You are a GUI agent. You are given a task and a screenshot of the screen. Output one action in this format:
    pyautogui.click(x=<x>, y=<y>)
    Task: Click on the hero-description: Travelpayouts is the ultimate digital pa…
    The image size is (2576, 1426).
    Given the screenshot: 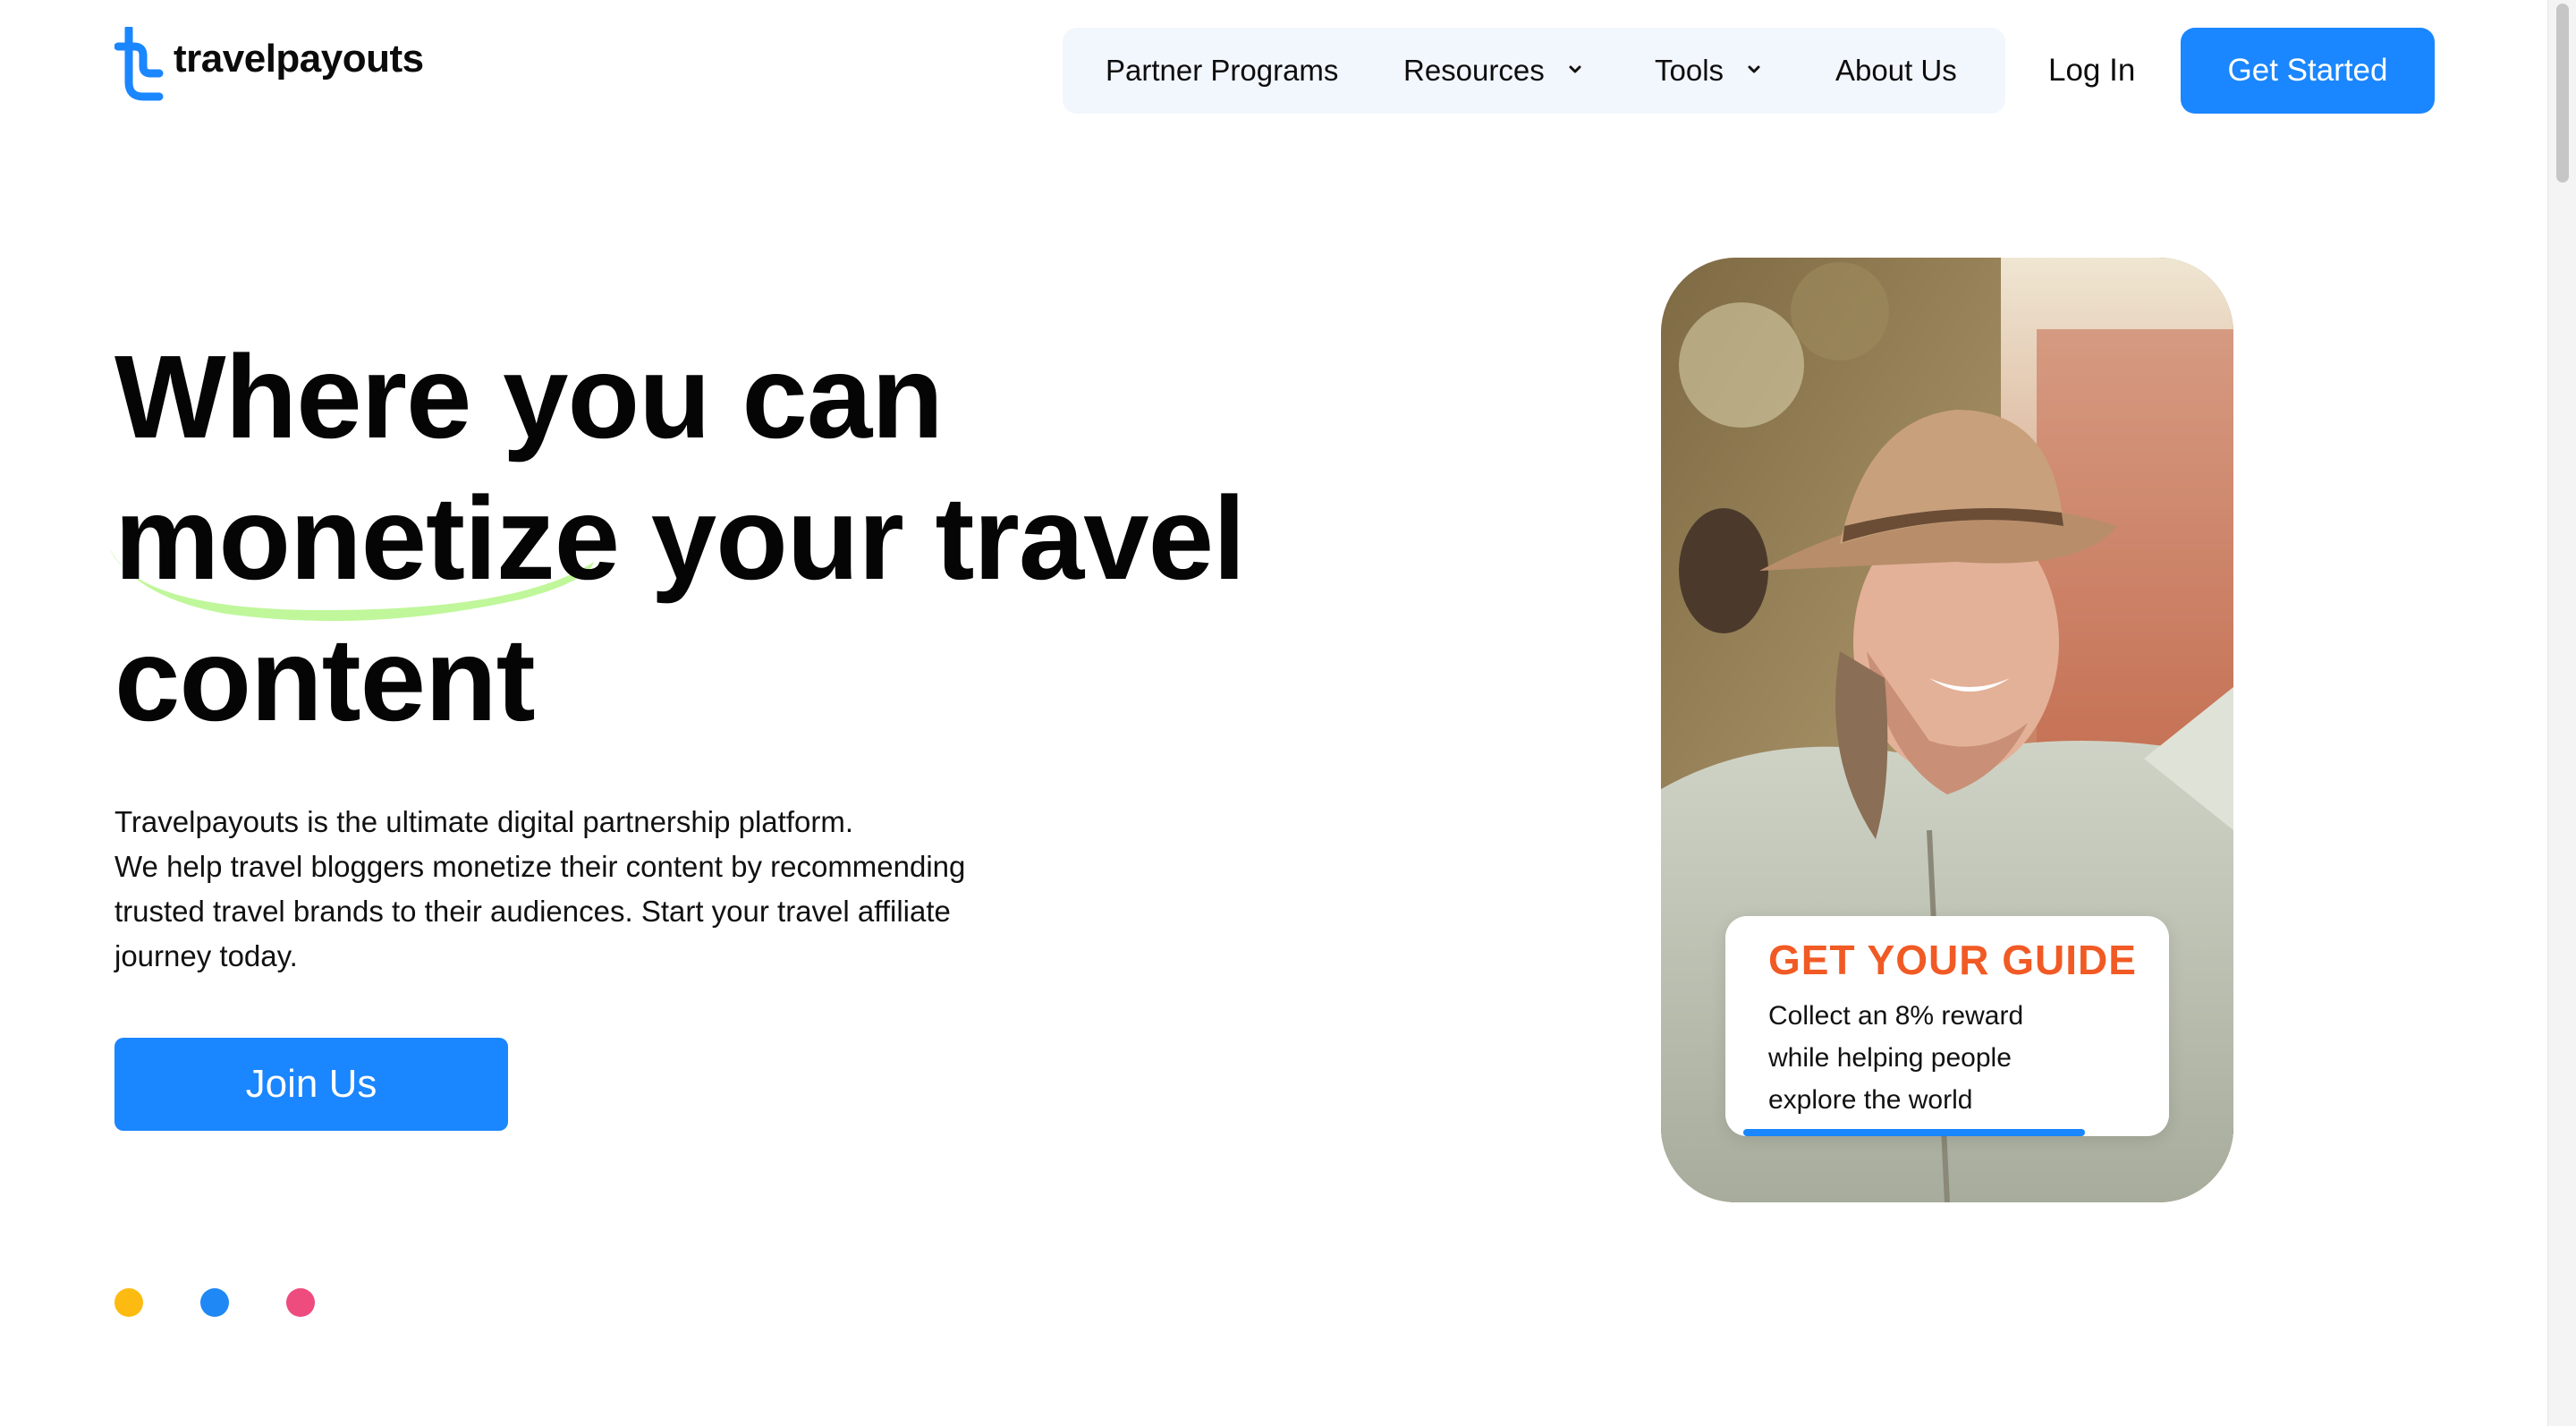 What is the action you would take?
    pyautogui.click(x=579, y=890)
    